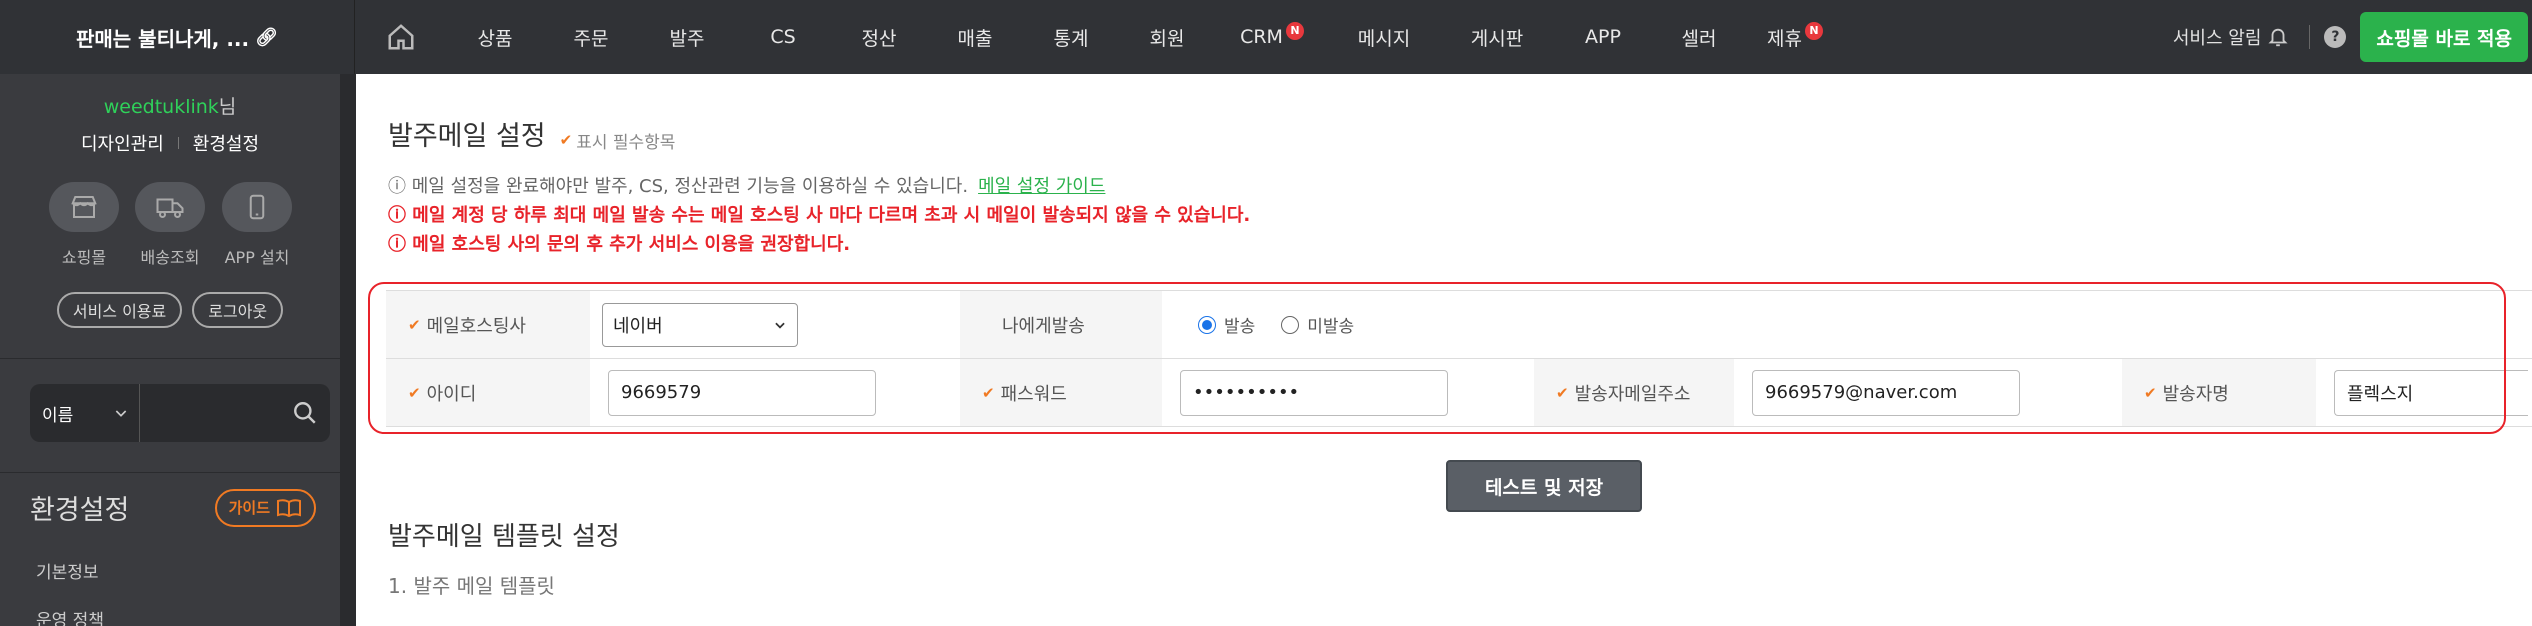 This screenshot has height=626, width=2532. I want to click on account-actions: 서비스 이용료 로그아웃, so click(170, 310).